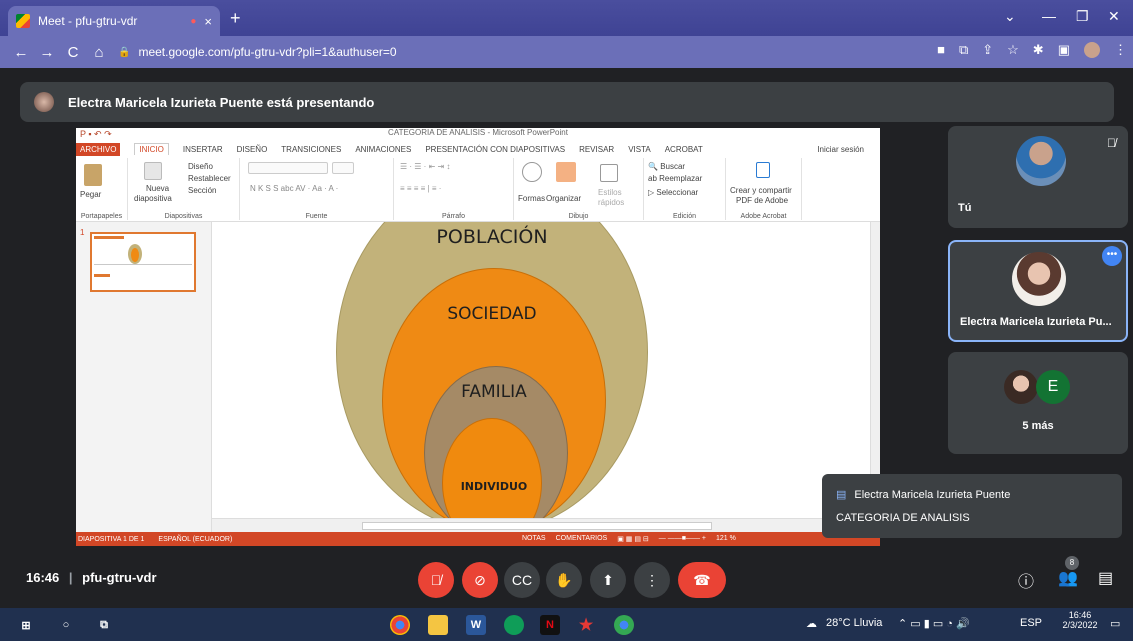 The width and height of the screenshot is (1133, 641). Describe the element at coordinates (1092, 50) in the screenshot. I see `profile-avatar` at that location.